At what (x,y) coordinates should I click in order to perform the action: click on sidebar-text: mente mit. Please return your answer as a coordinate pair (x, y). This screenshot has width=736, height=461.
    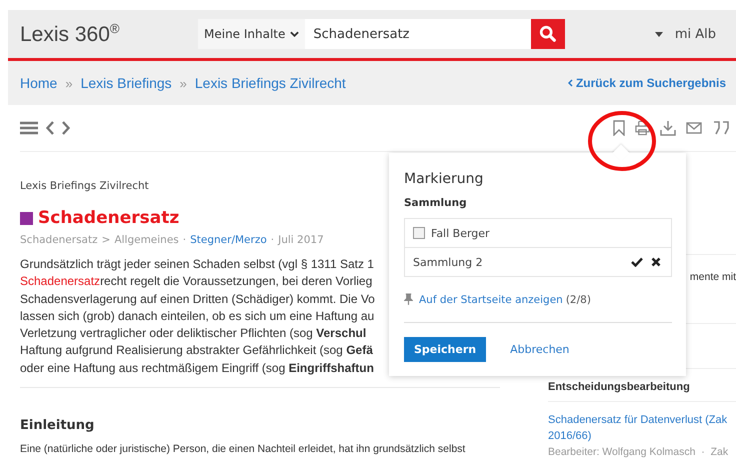
    Looking at the image, I should click on (713, 277).